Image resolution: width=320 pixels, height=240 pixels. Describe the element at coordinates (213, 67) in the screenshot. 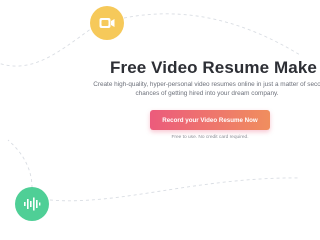

I see `page-title: Free Video Resume Make` at that location.